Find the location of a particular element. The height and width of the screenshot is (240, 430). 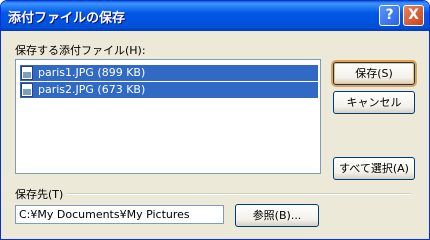

title-bar: 添付ファイルの保存 ? X is located at coordinates (215, 16).